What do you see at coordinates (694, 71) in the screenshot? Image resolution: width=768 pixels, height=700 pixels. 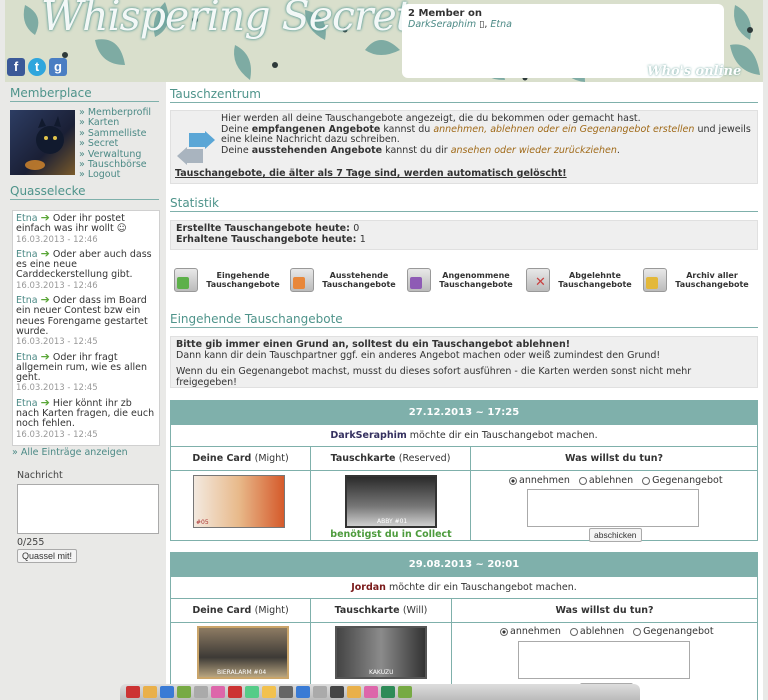 I see `whos-online-label: Who's online` at bounding box center [694, 71].